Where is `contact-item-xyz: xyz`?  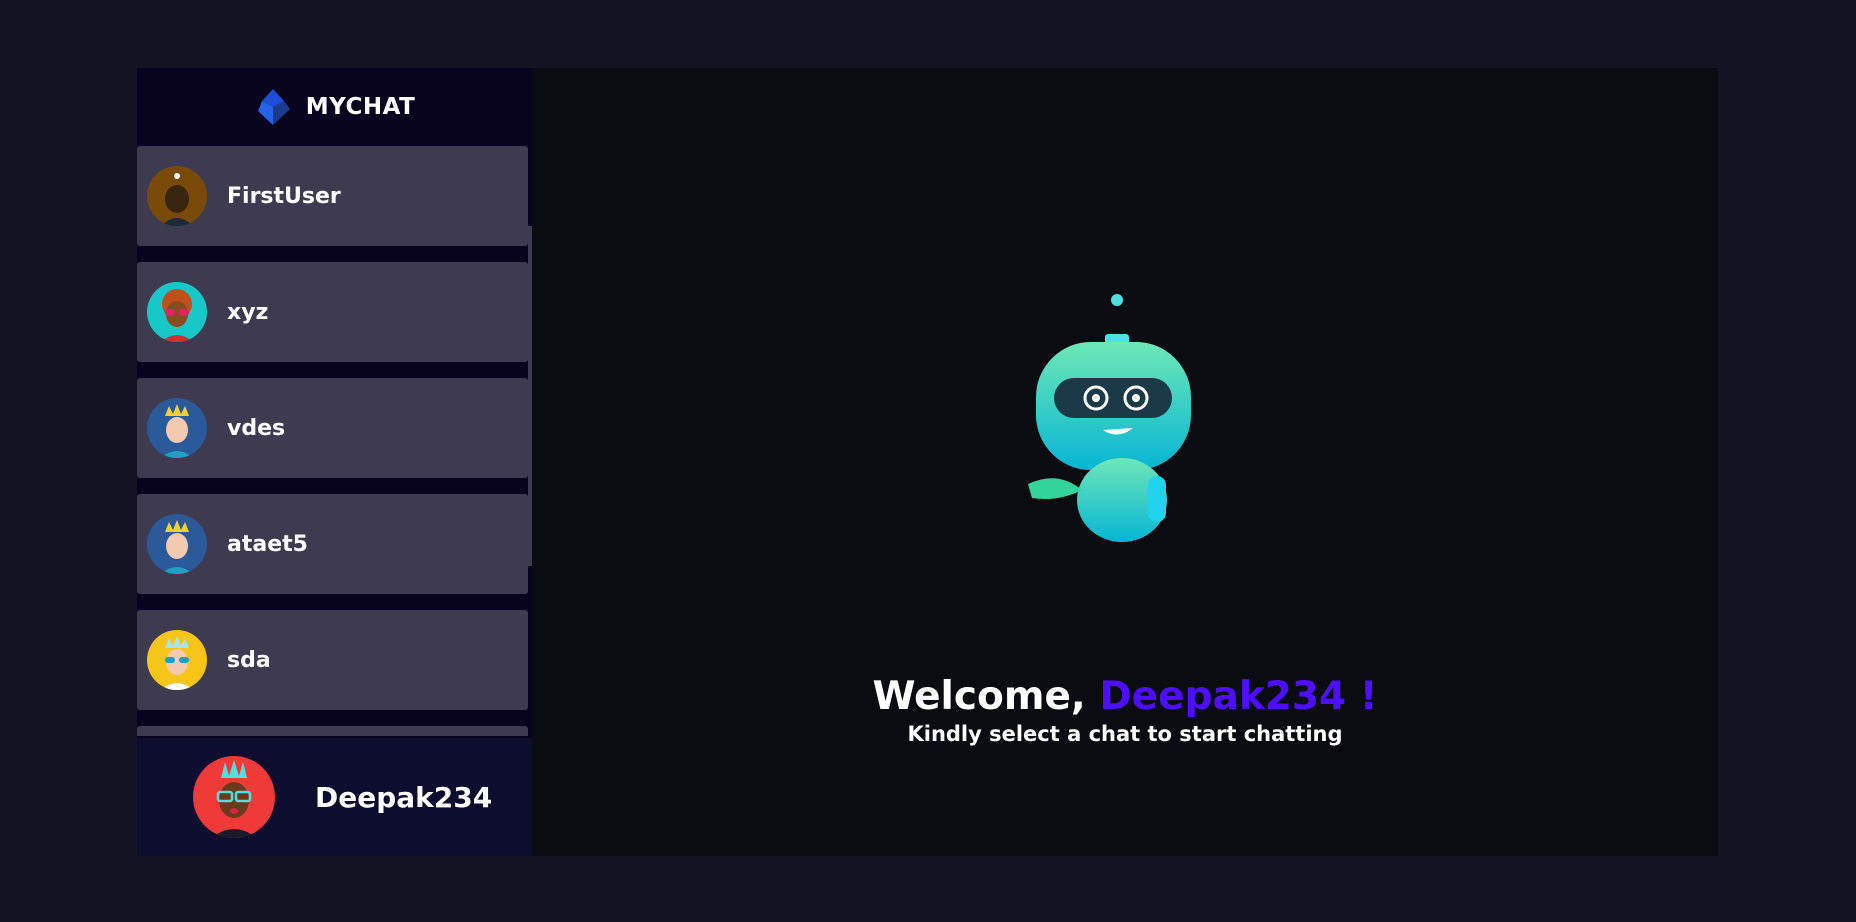
contact-item-xyz: xyz is located at coordinates (332, 312).